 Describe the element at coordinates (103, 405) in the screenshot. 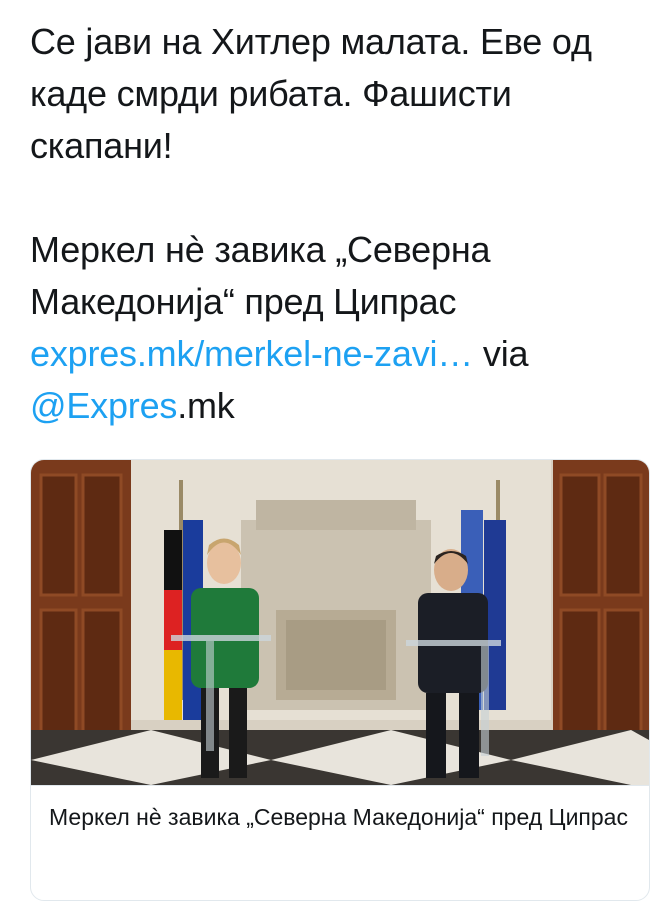

I see `mention-link: @Expres` at that location.